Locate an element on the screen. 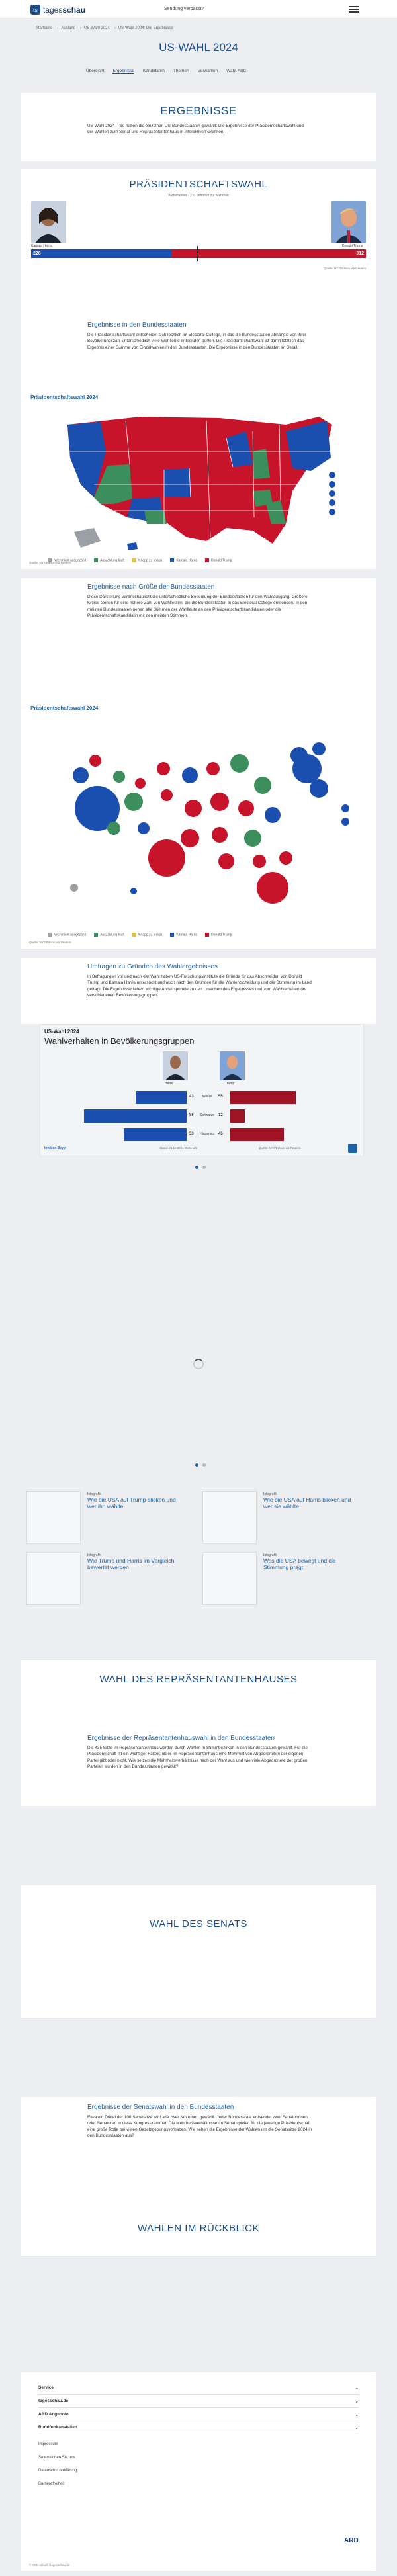  trump-votes: 312 is located at coordinates (360, 253).